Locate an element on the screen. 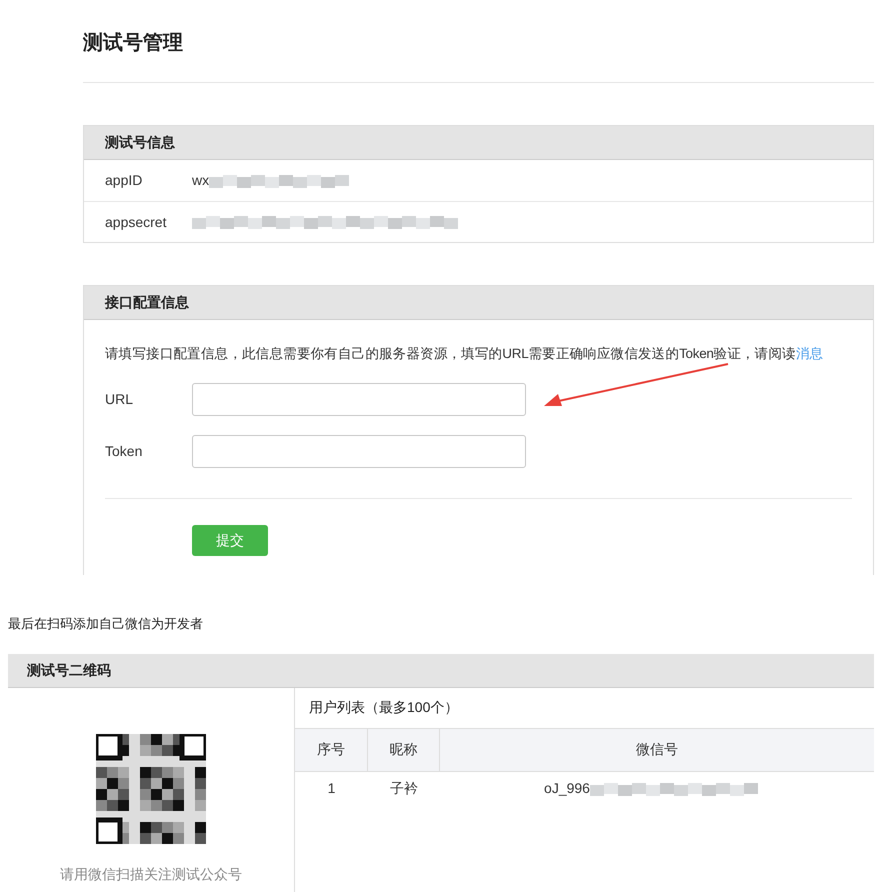 This screenshot has height=892, width=890. table-cell-text: 1 is located at coordinates (331, 788).